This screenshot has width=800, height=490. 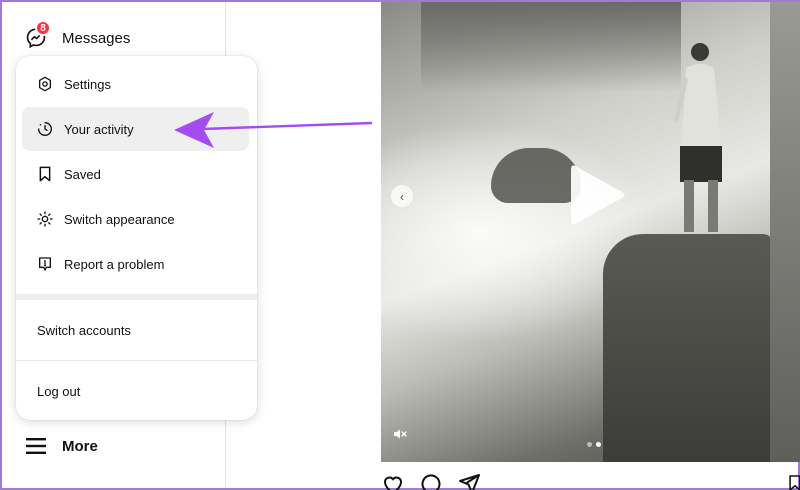 What do you see at coordinates (393, 481) in the screenshot?
I see `like-icon` at bounding box center [393, 481].